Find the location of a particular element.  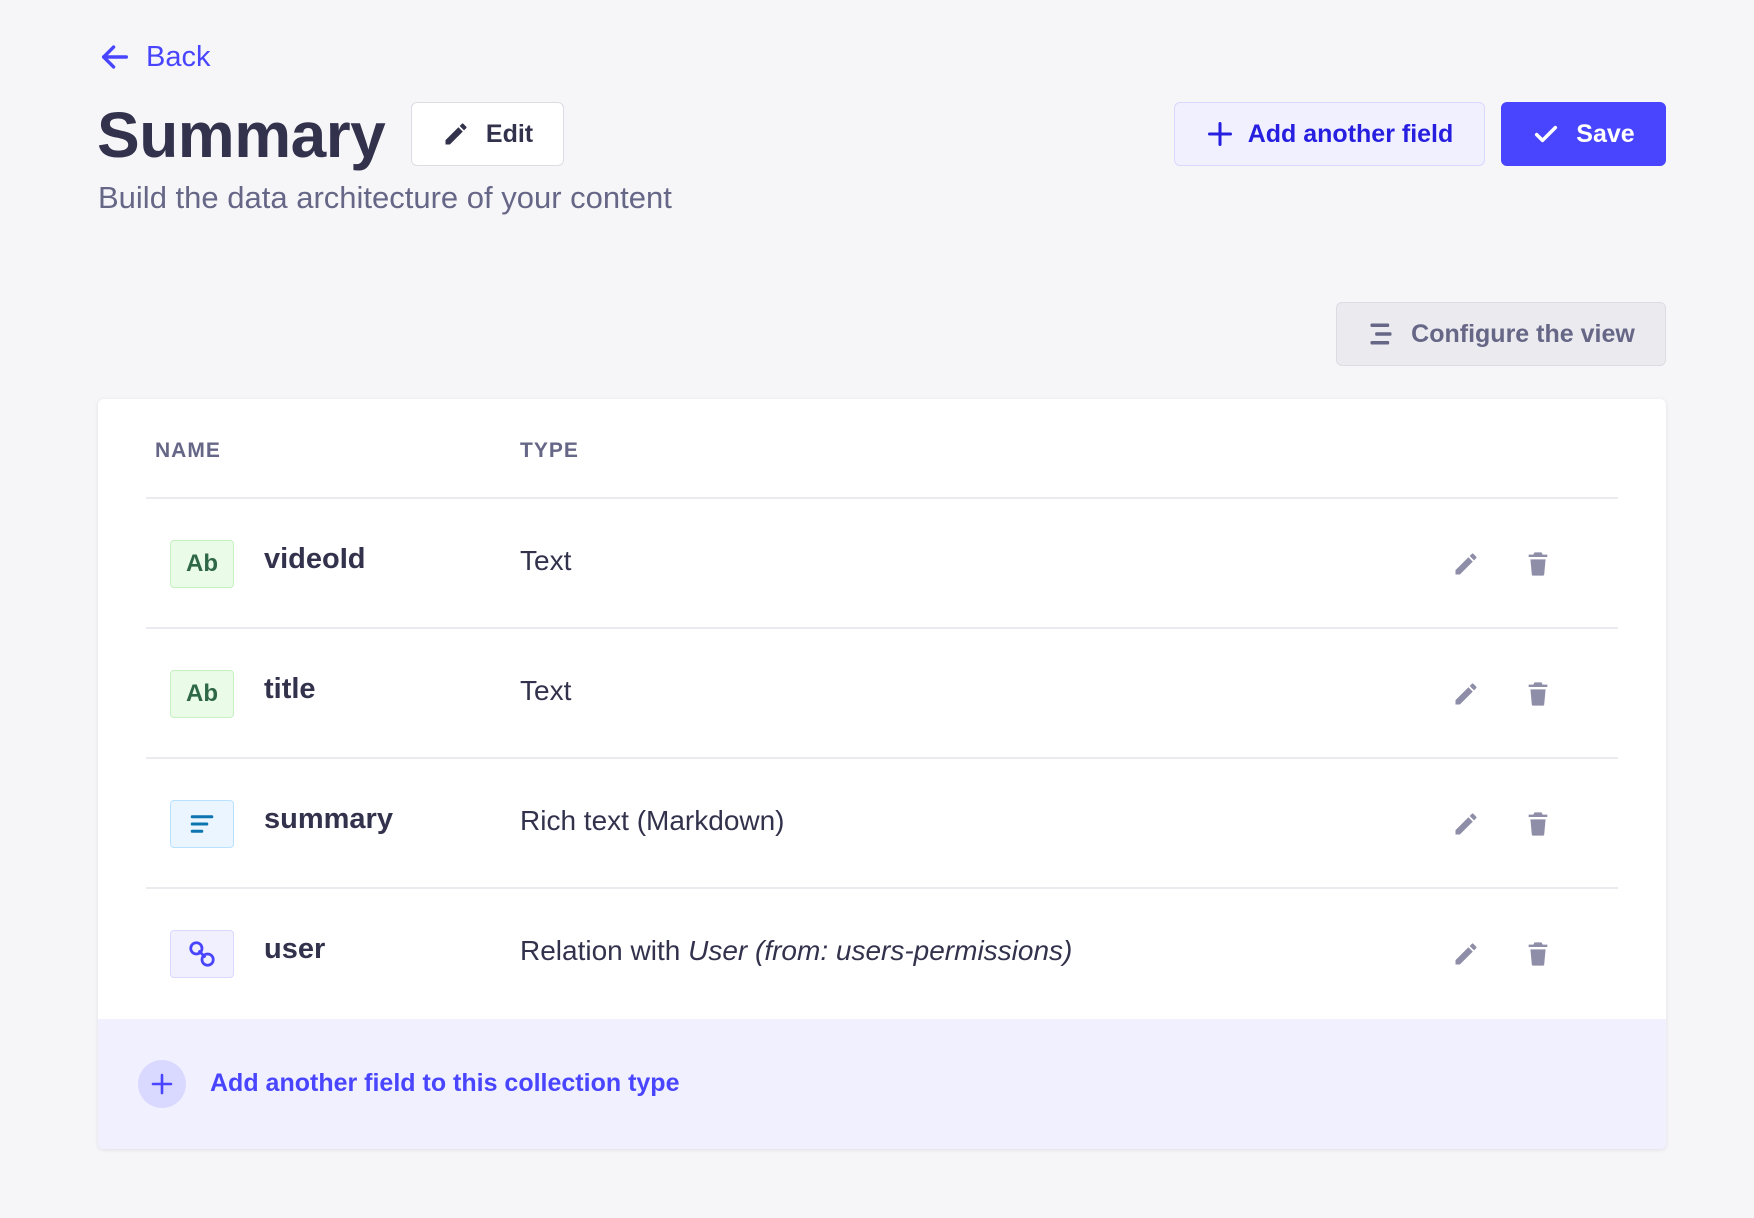

field-type: Rich text (Markdown) is located at coordinates (652, 820).